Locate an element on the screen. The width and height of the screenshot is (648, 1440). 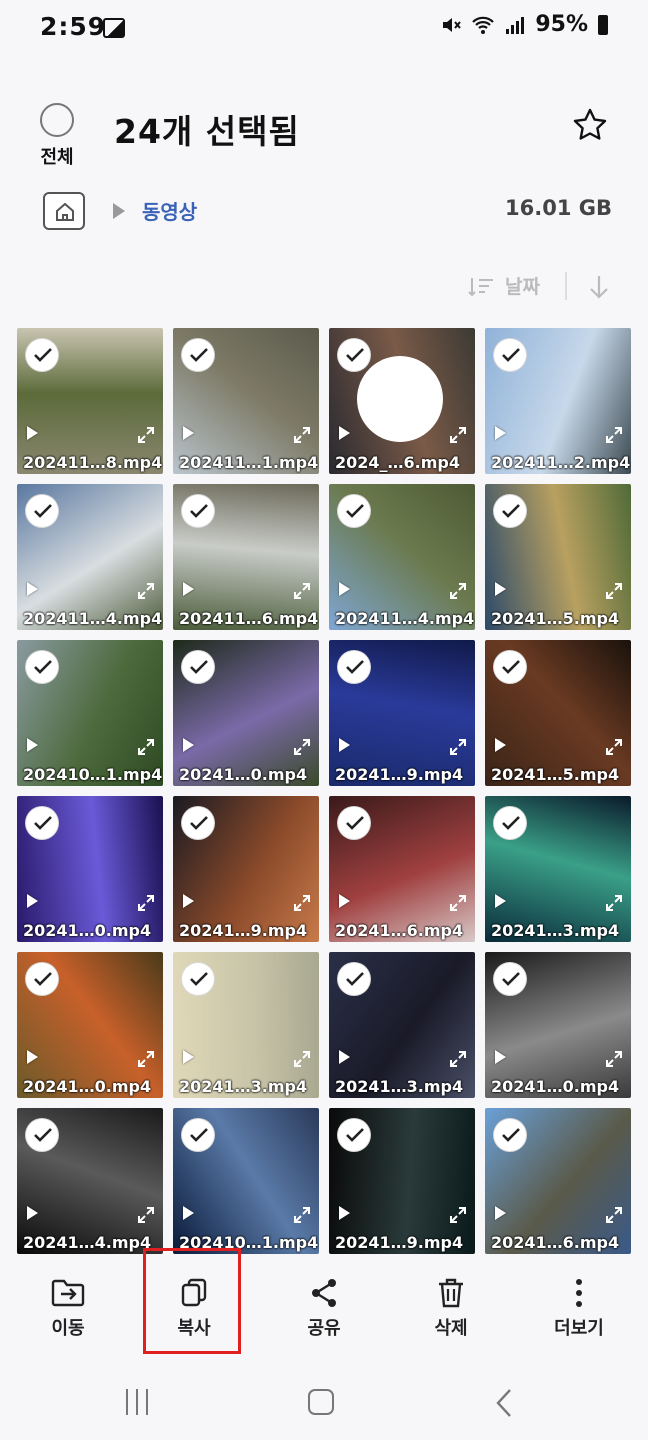
delete-button: 삭제 is located at coordinates (451, 1308).